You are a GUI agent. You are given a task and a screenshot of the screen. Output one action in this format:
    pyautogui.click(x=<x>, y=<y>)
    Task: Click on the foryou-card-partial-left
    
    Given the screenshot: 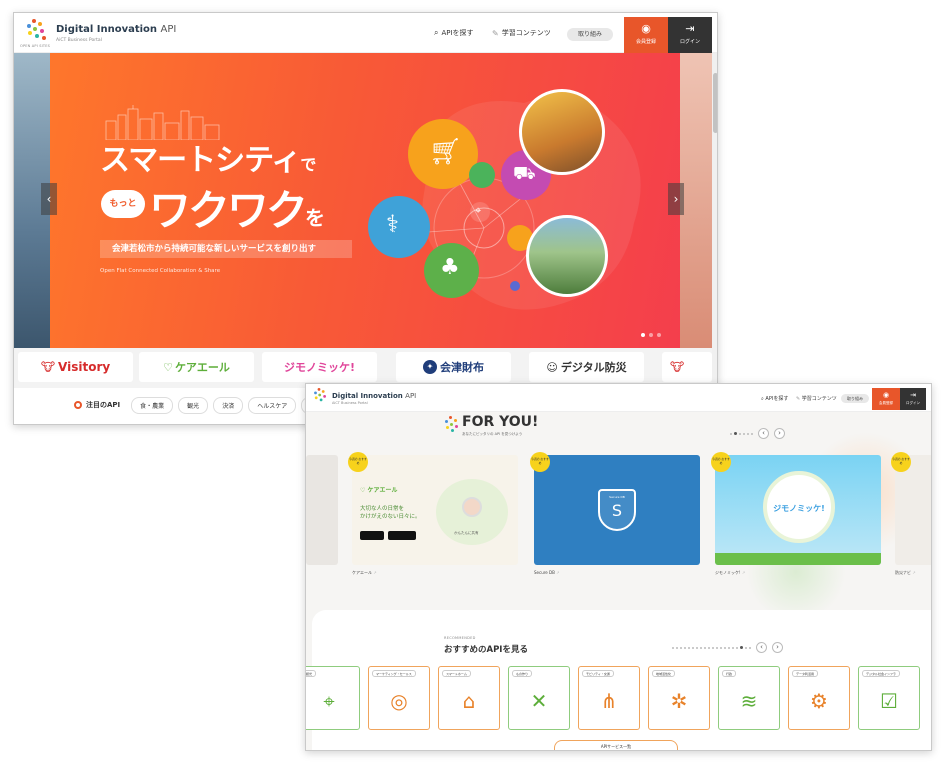 What is the action you would take?
    pyautogui.click(x=322, y=510)
    